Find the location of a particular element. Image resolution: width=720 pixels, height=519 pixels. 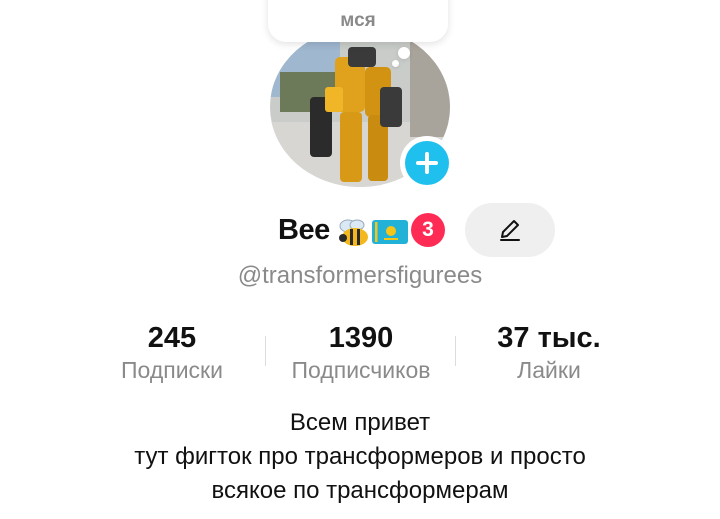

name-row: Bee 3 is located at coordinates (360, 230).